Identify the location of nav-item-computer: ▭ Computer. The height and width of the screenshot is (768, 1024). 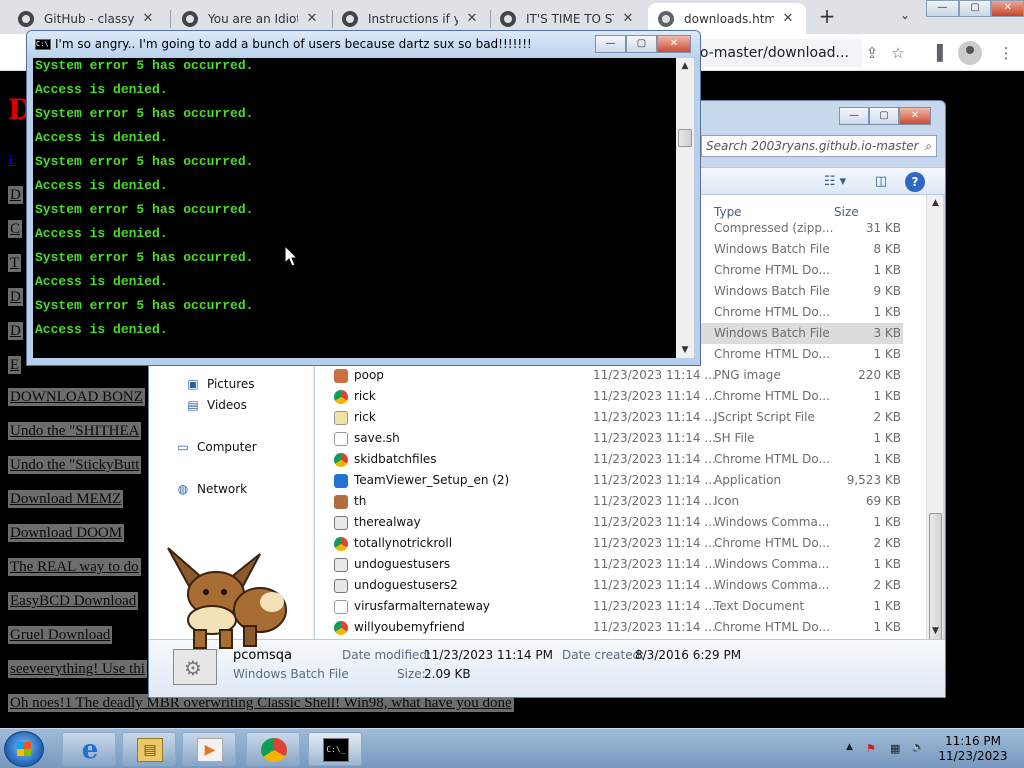
(215, 447).